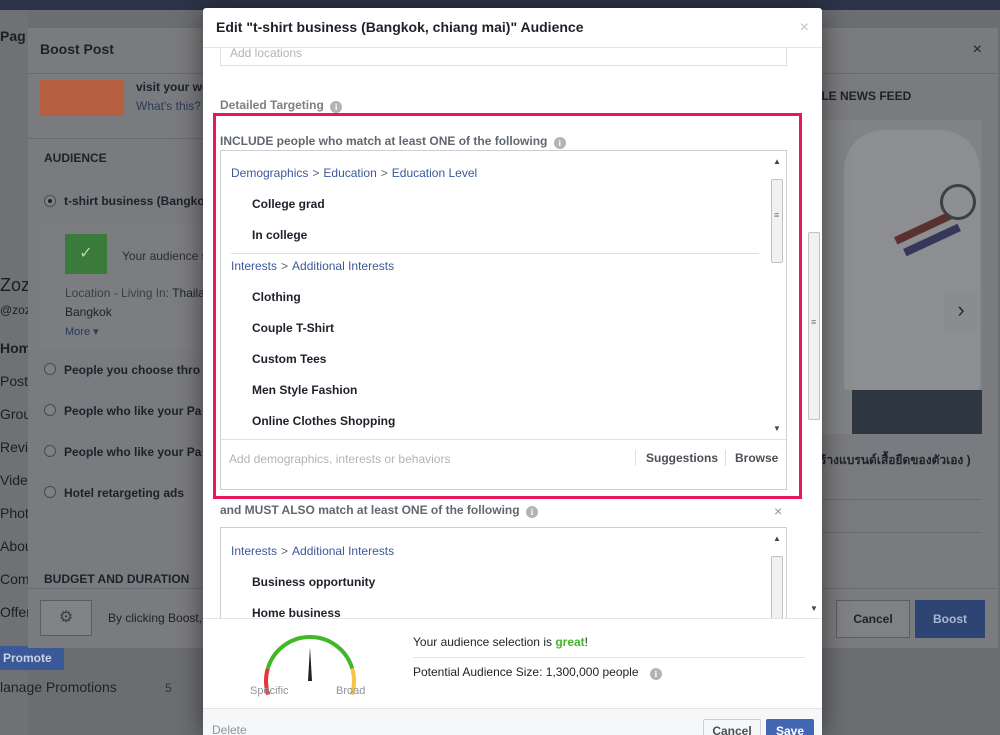  What do you see at coordinates (323, 421) in the screenshot?
I see `targeting-item: Online Clothes Shopping` at bounding box center [323, 421].